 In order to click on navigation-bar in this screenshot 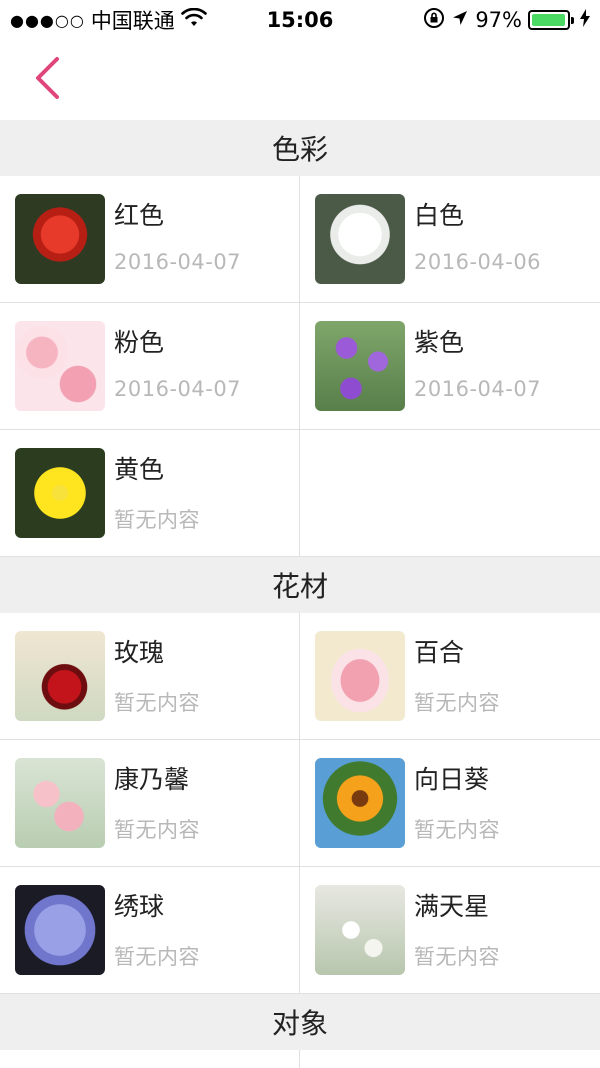, I will do `click(300, 80)`.